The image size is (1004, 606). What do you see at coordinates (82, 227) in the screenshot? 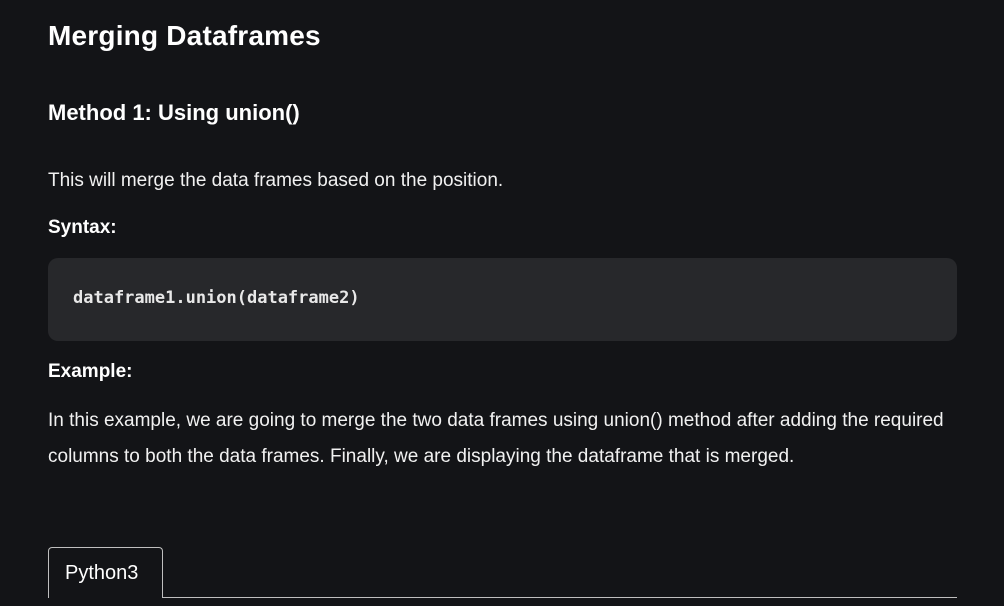
I see `syntax-label: Syntax:` at bounding box center [82, 227].